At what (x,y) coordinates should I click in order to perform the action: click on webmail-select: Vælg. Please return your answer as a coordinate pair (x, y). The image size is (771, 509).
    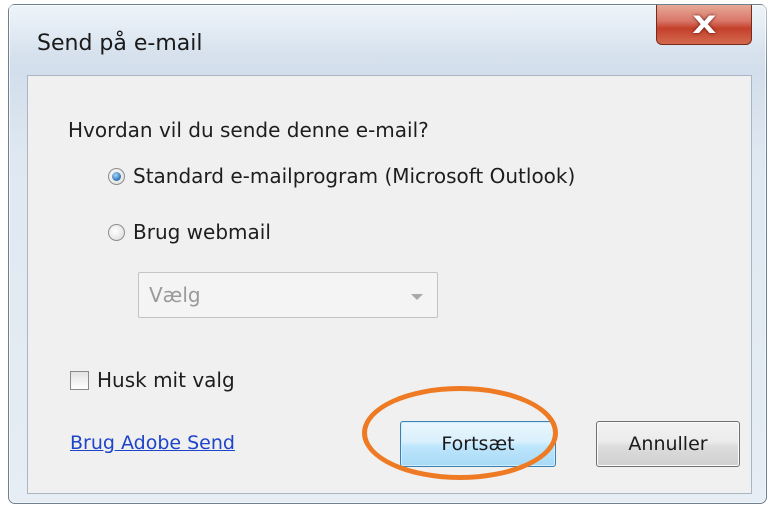
    Looking at the image, I should click on (288, 295).